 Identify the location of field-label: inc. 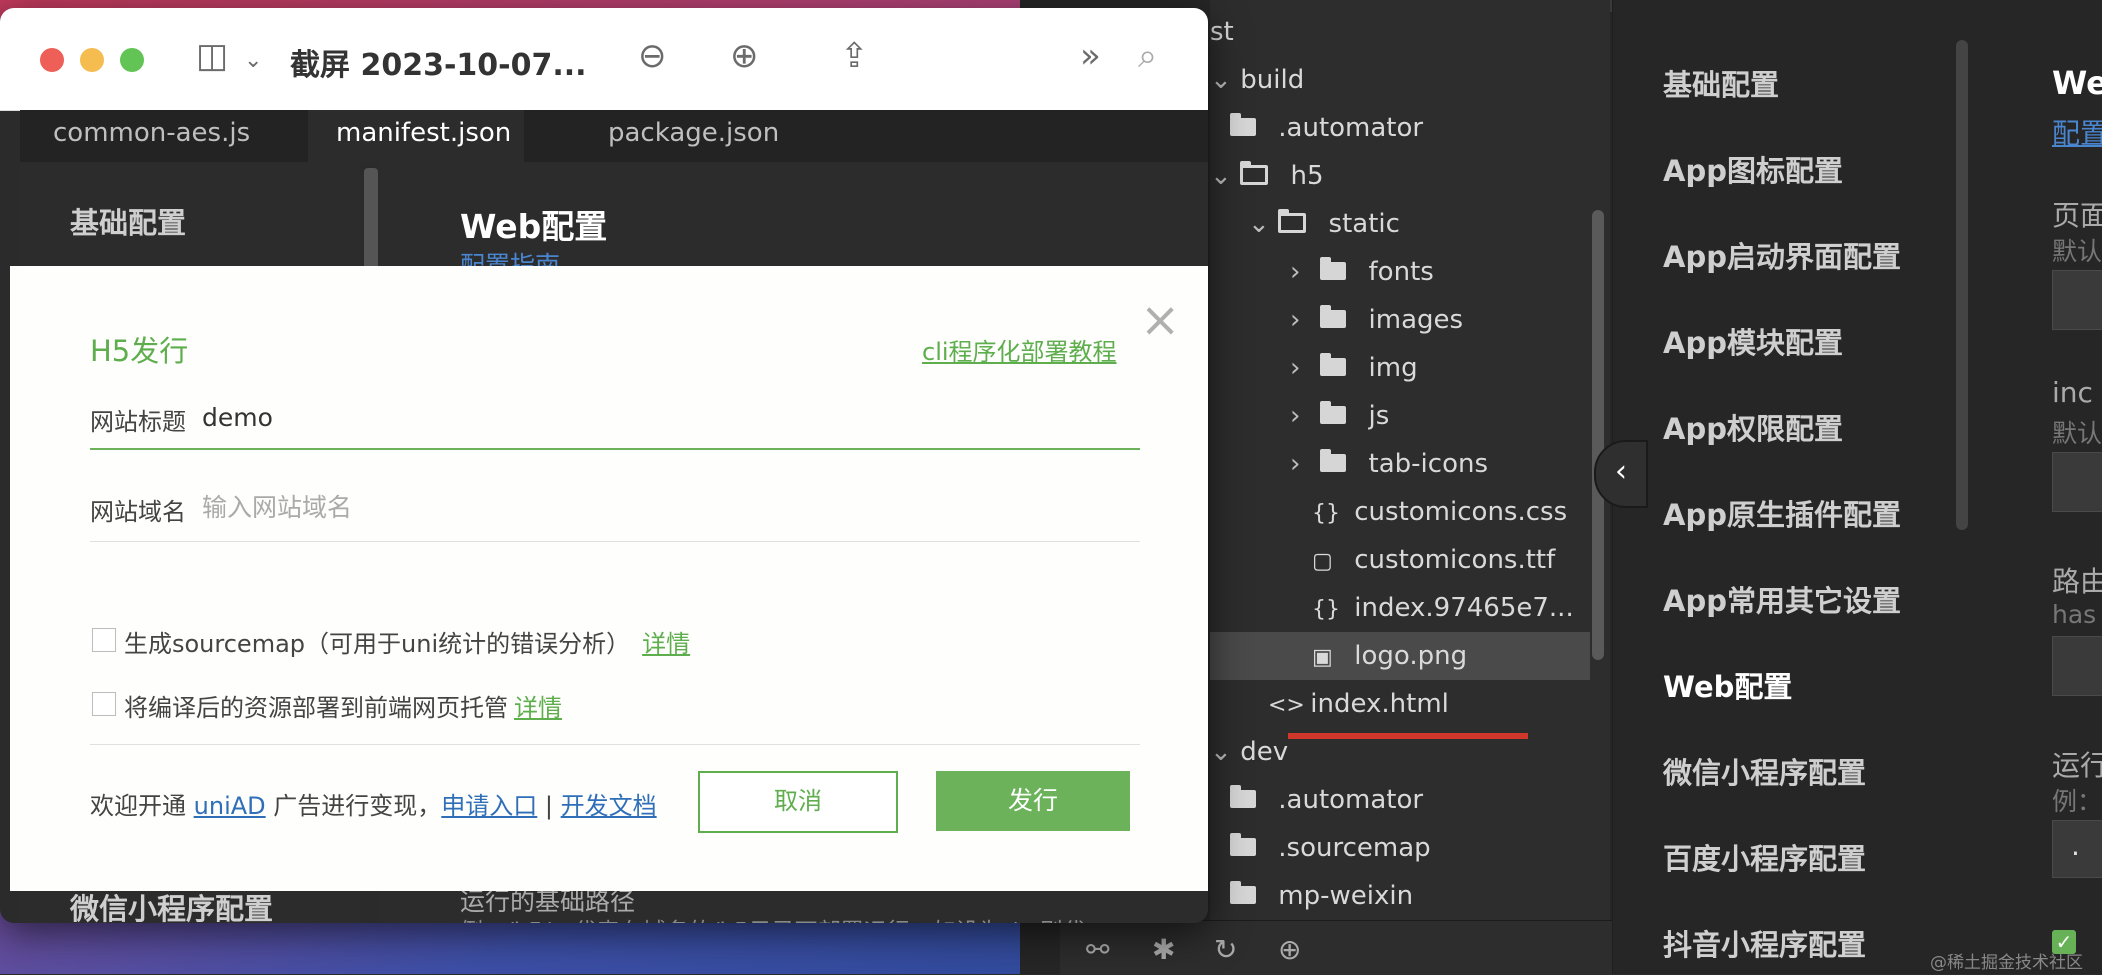
(2072, 392).